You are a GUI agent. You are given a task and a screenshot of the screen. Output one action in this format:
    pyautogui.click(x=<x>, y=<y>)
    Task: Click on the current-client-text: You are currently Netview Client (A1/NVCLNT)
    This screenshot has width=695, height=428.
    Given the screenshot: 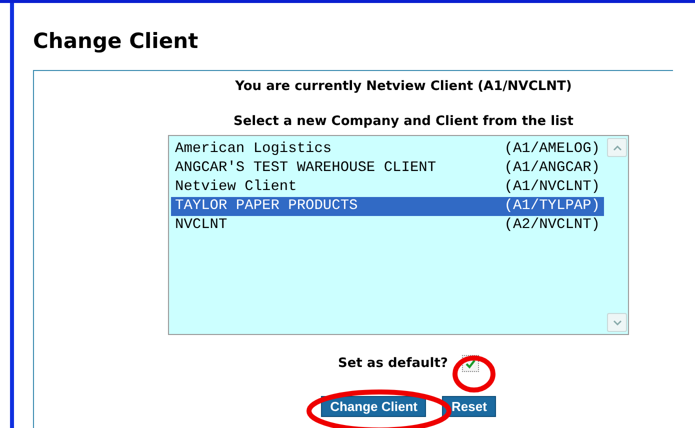 What is the action you would take?
    pyautogui.click(x=403, y=86)
    